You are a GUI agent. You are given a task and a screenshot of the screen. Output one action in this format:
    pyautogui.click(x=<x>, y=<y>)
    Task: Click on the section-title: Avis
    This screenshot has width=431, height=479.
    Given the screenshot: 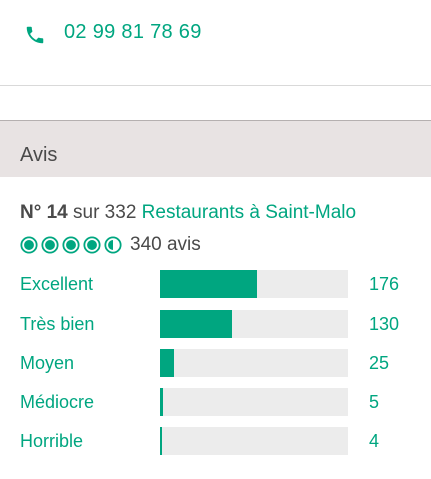 What is the action you would take?
    pyautogui.click(x=39, y=155)
    